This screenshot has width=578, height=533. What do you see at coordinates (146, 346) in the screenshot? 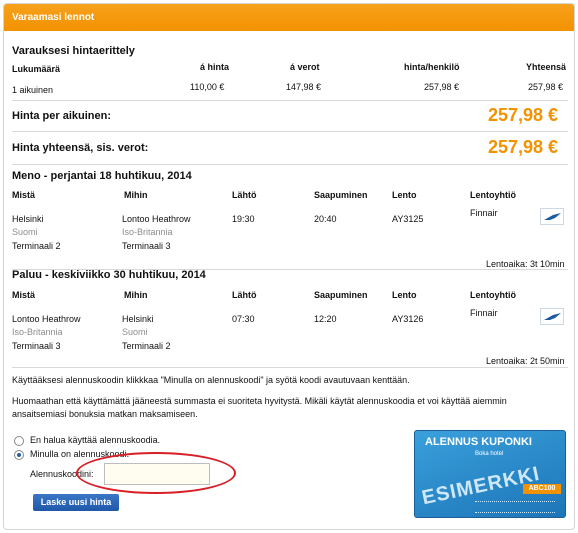
I see `return-to-terminal: Terminaali 2` at bounding box center [146, 346].